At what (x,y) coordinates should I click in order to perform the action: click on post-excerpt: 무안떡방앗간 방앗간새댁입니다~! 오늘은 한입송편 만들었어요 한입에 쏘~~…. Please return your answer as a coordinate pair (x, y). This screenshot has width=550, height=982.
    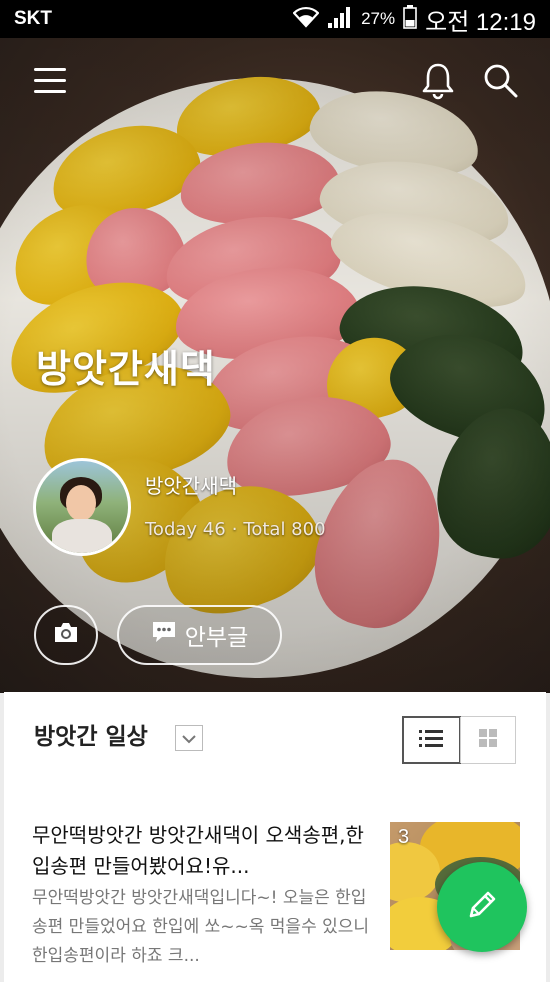
    Looking at the image, I should click on (201, 927).